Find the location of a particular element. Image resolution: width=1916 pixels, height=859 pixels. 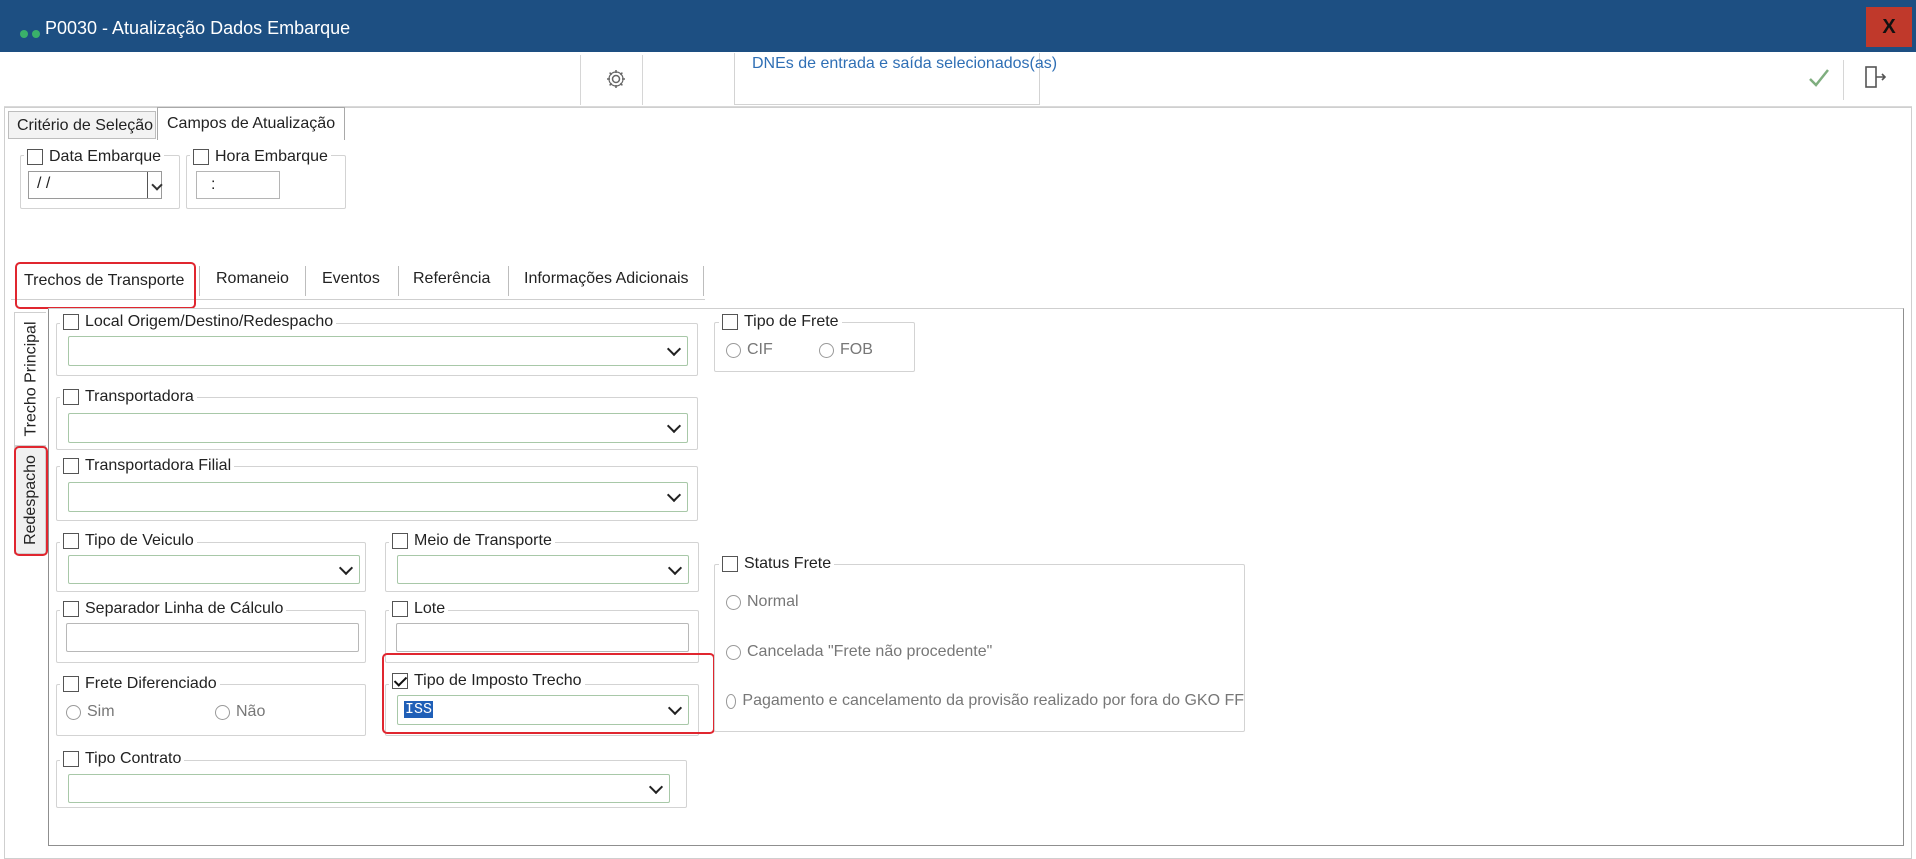

tipo-frete-checkbox is located at coordinates (730, 322).